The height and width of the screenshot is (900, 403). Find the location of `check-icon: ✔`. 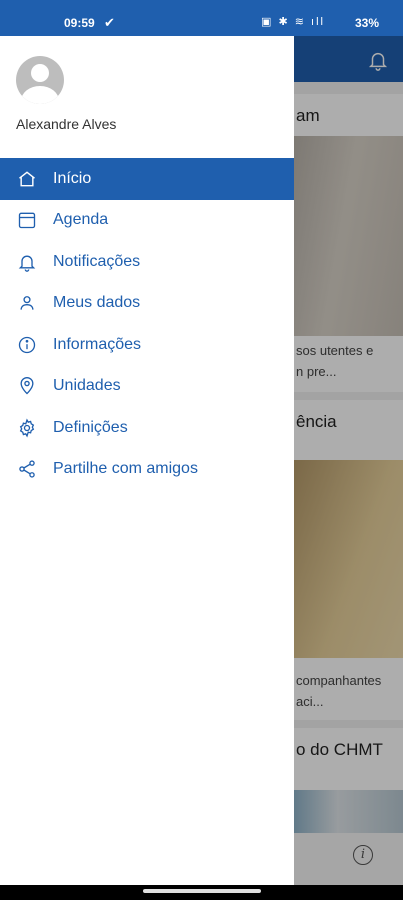

check-icon: ✔ is located at coordinates (109, 22).